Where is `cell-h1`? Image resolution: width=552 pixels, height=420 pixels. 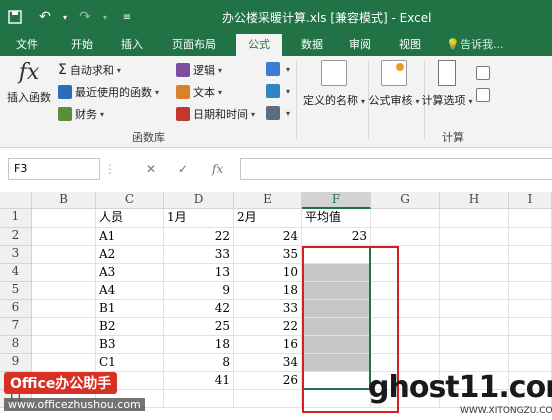
cell-h1 is located at coordinates (474, 218).